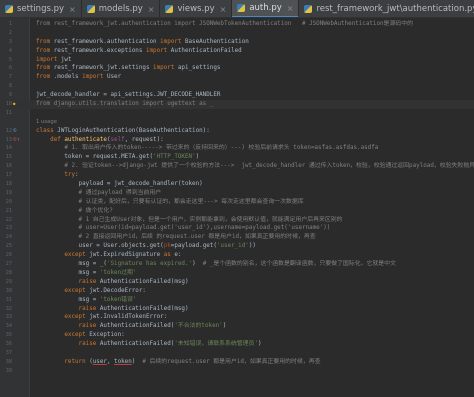 This screenshot has width=474, height=397. What do you see at coordinates (8, 192) in the screenshot?
I see `line-number: 19` at bounding box center [8, 192].